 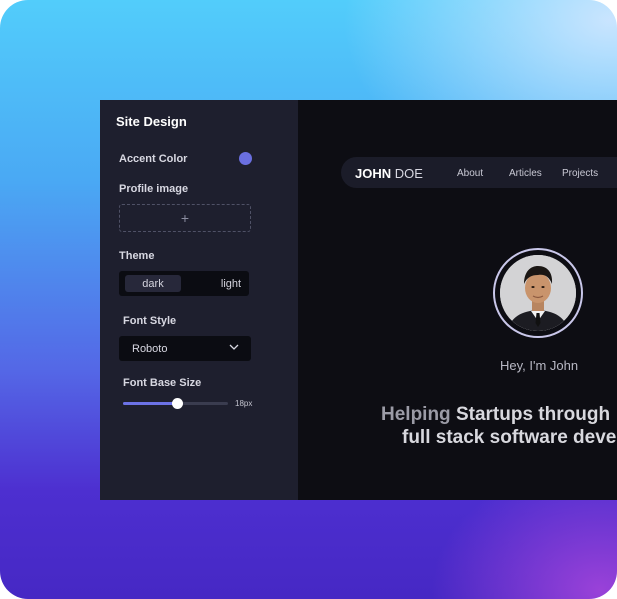 I want to click on plus-icon: +, so click(x=185, y=218).